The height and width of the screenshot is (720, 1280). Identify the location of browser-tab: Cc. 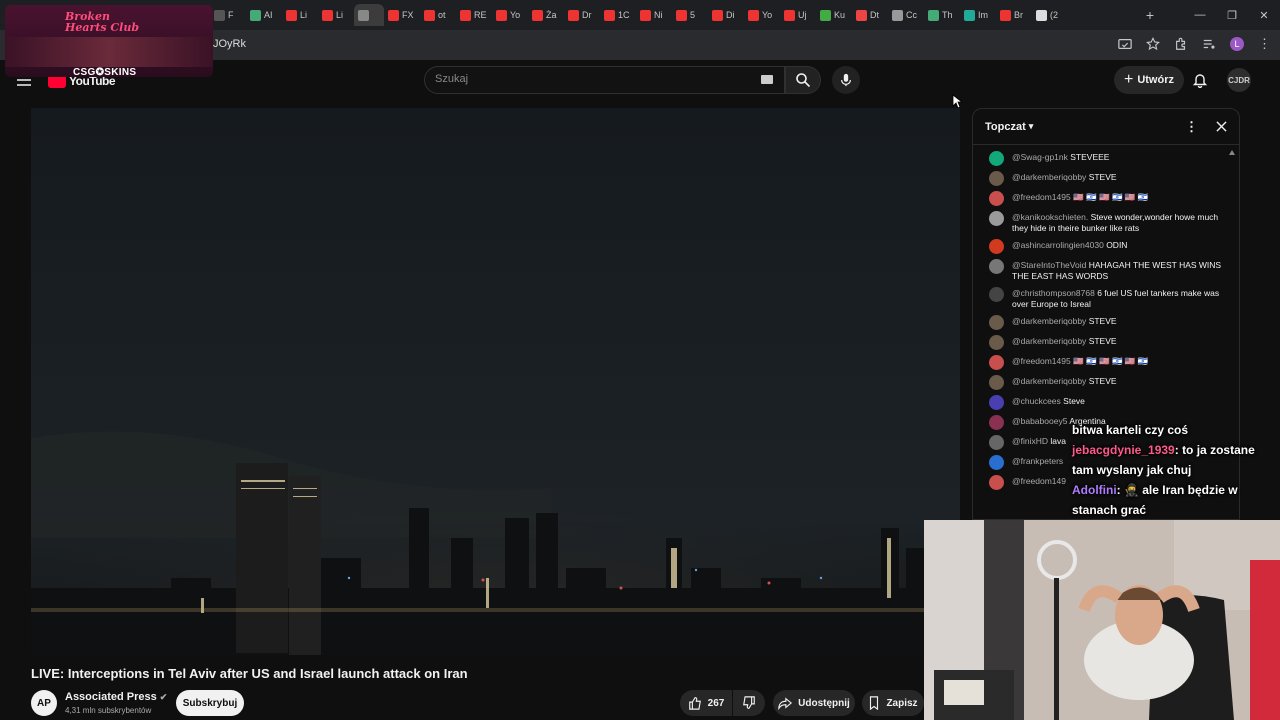
(906, 15).